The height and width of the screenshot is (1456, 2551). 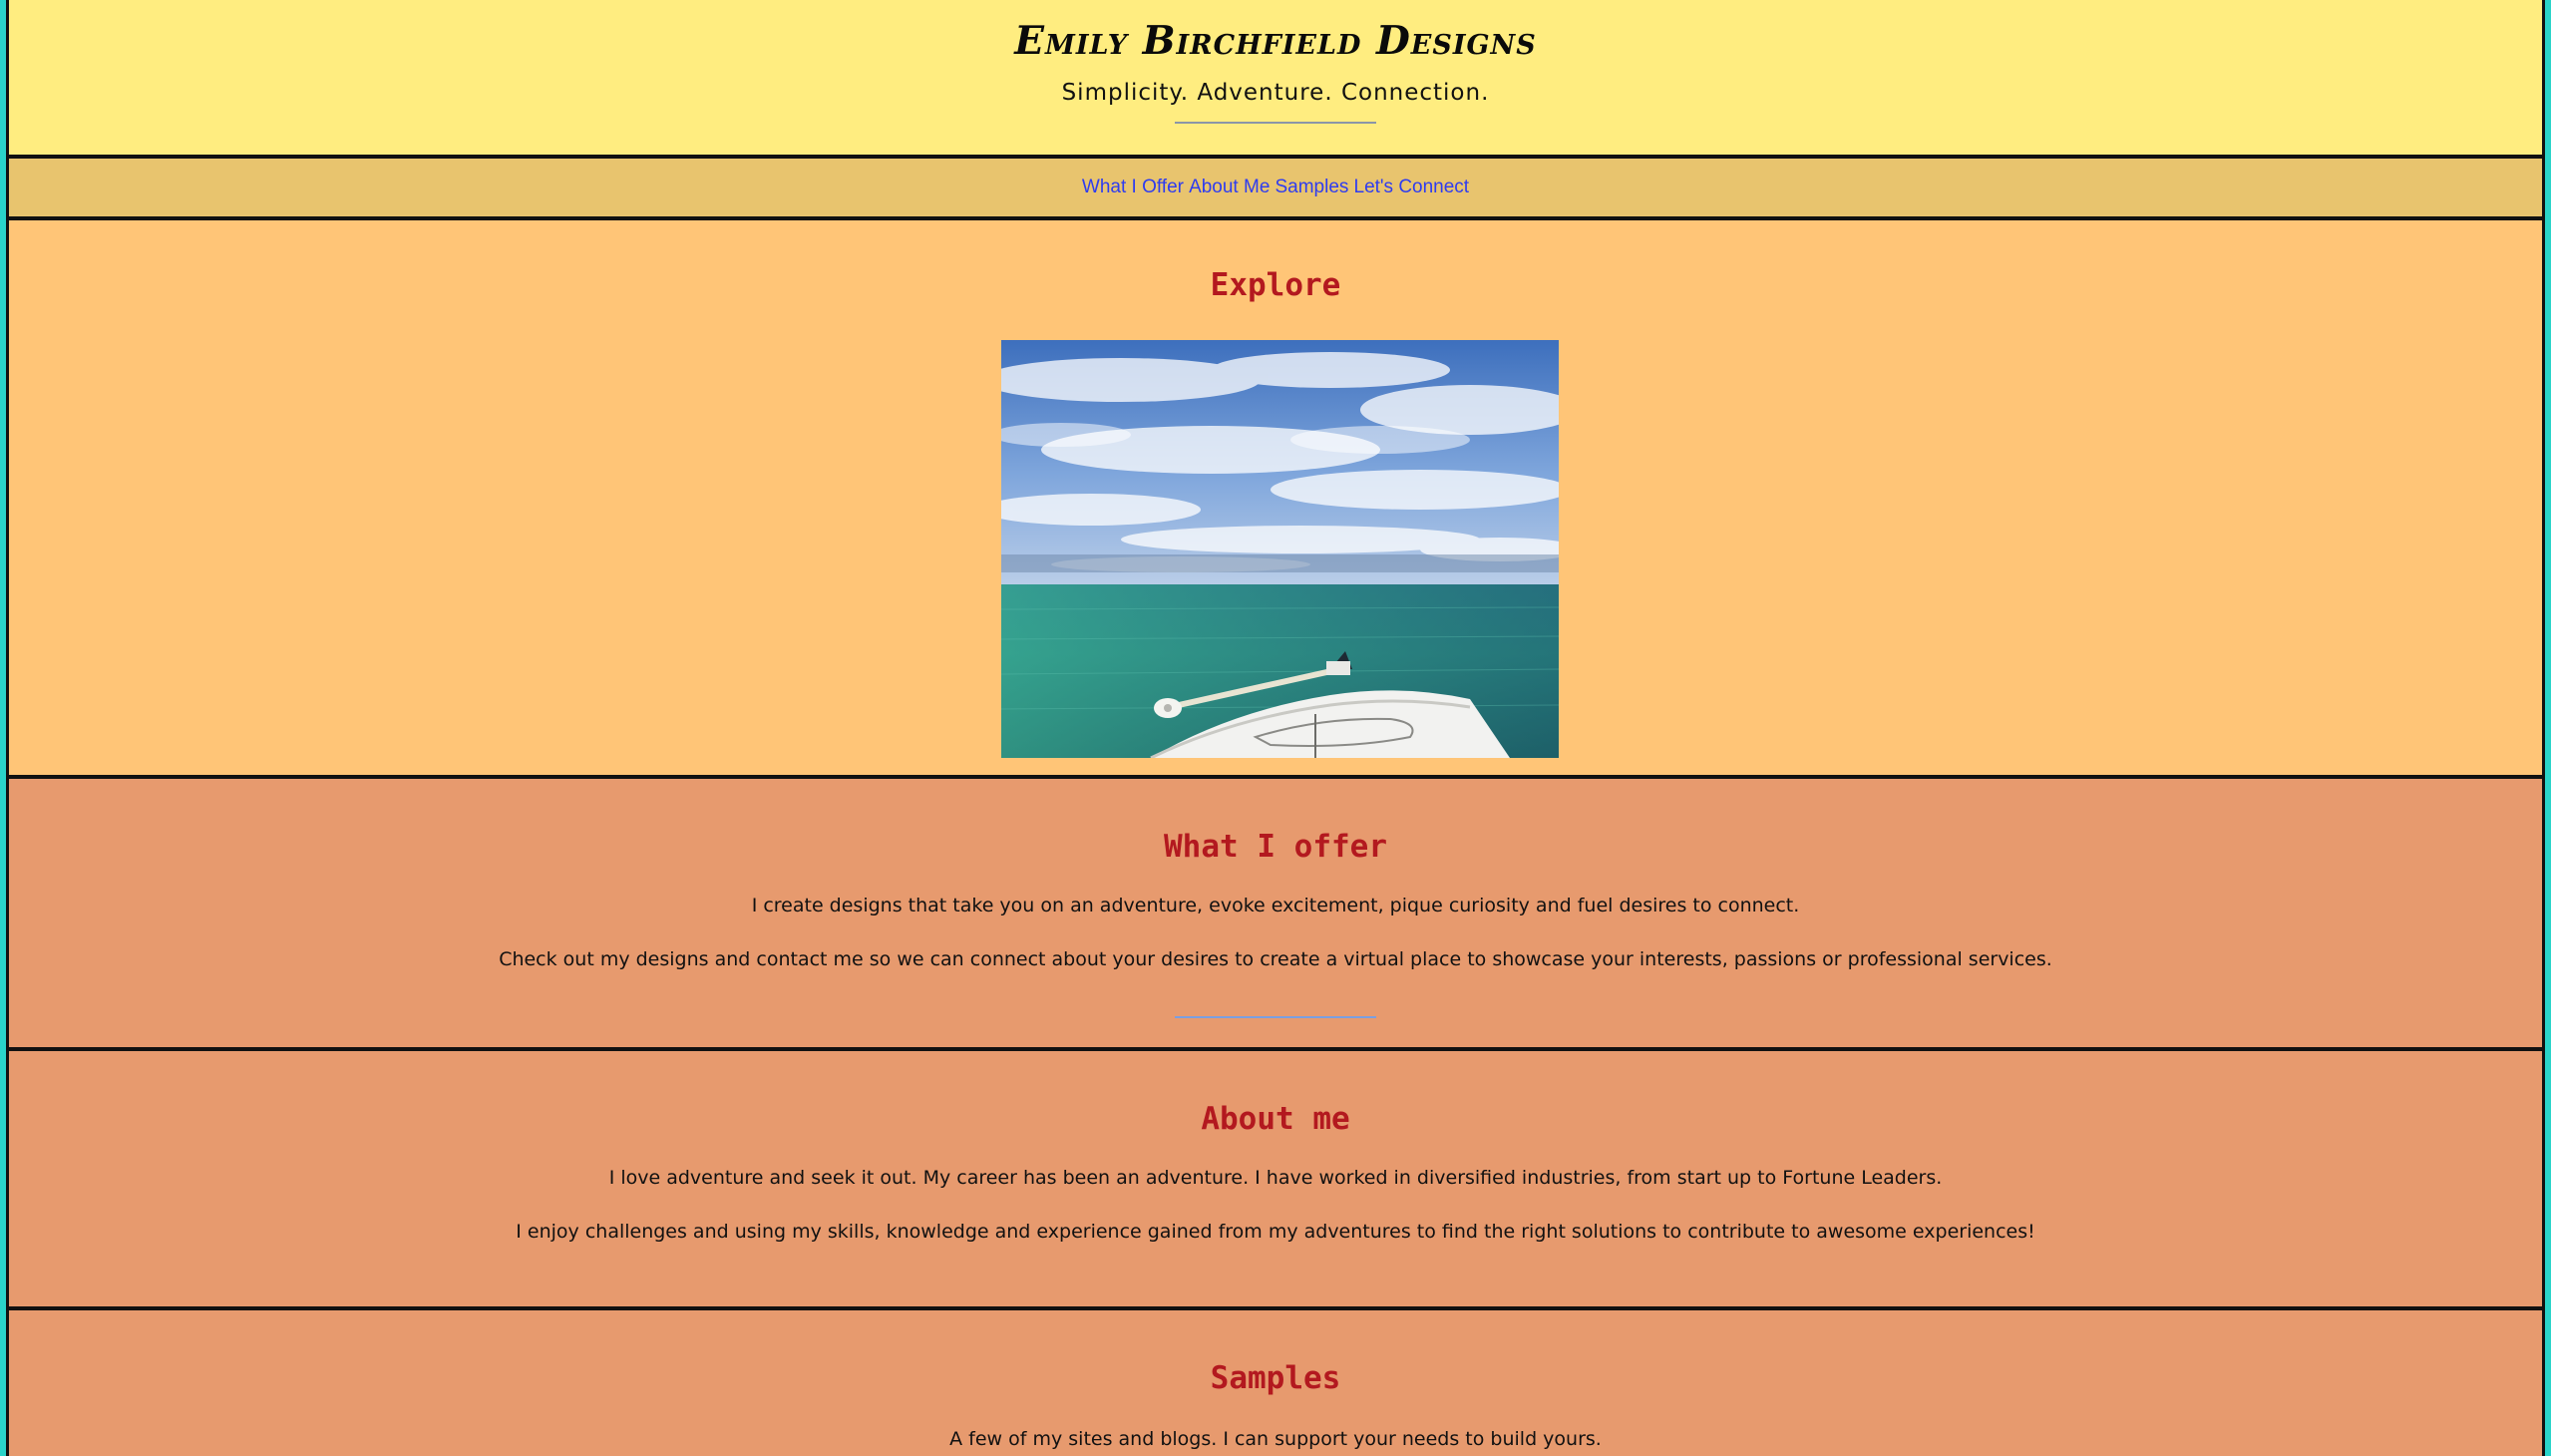 I want to click on explore-photo, so click(x=1280, y=549).